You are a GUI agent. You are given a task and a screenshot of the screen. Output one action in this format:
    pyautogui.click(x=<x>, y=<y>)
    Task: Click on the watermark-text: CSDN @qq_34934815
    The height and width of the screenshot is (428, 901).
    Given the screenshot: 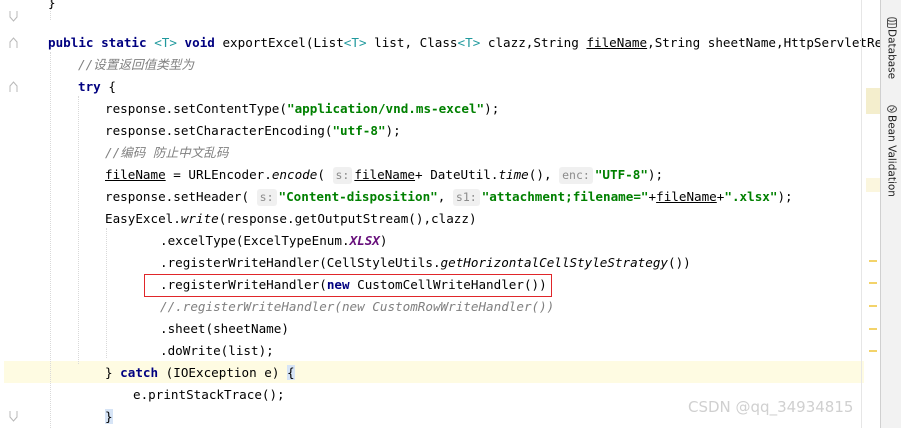 What is the action you would take?
    pyautogui.click(x=771, y=407)
    